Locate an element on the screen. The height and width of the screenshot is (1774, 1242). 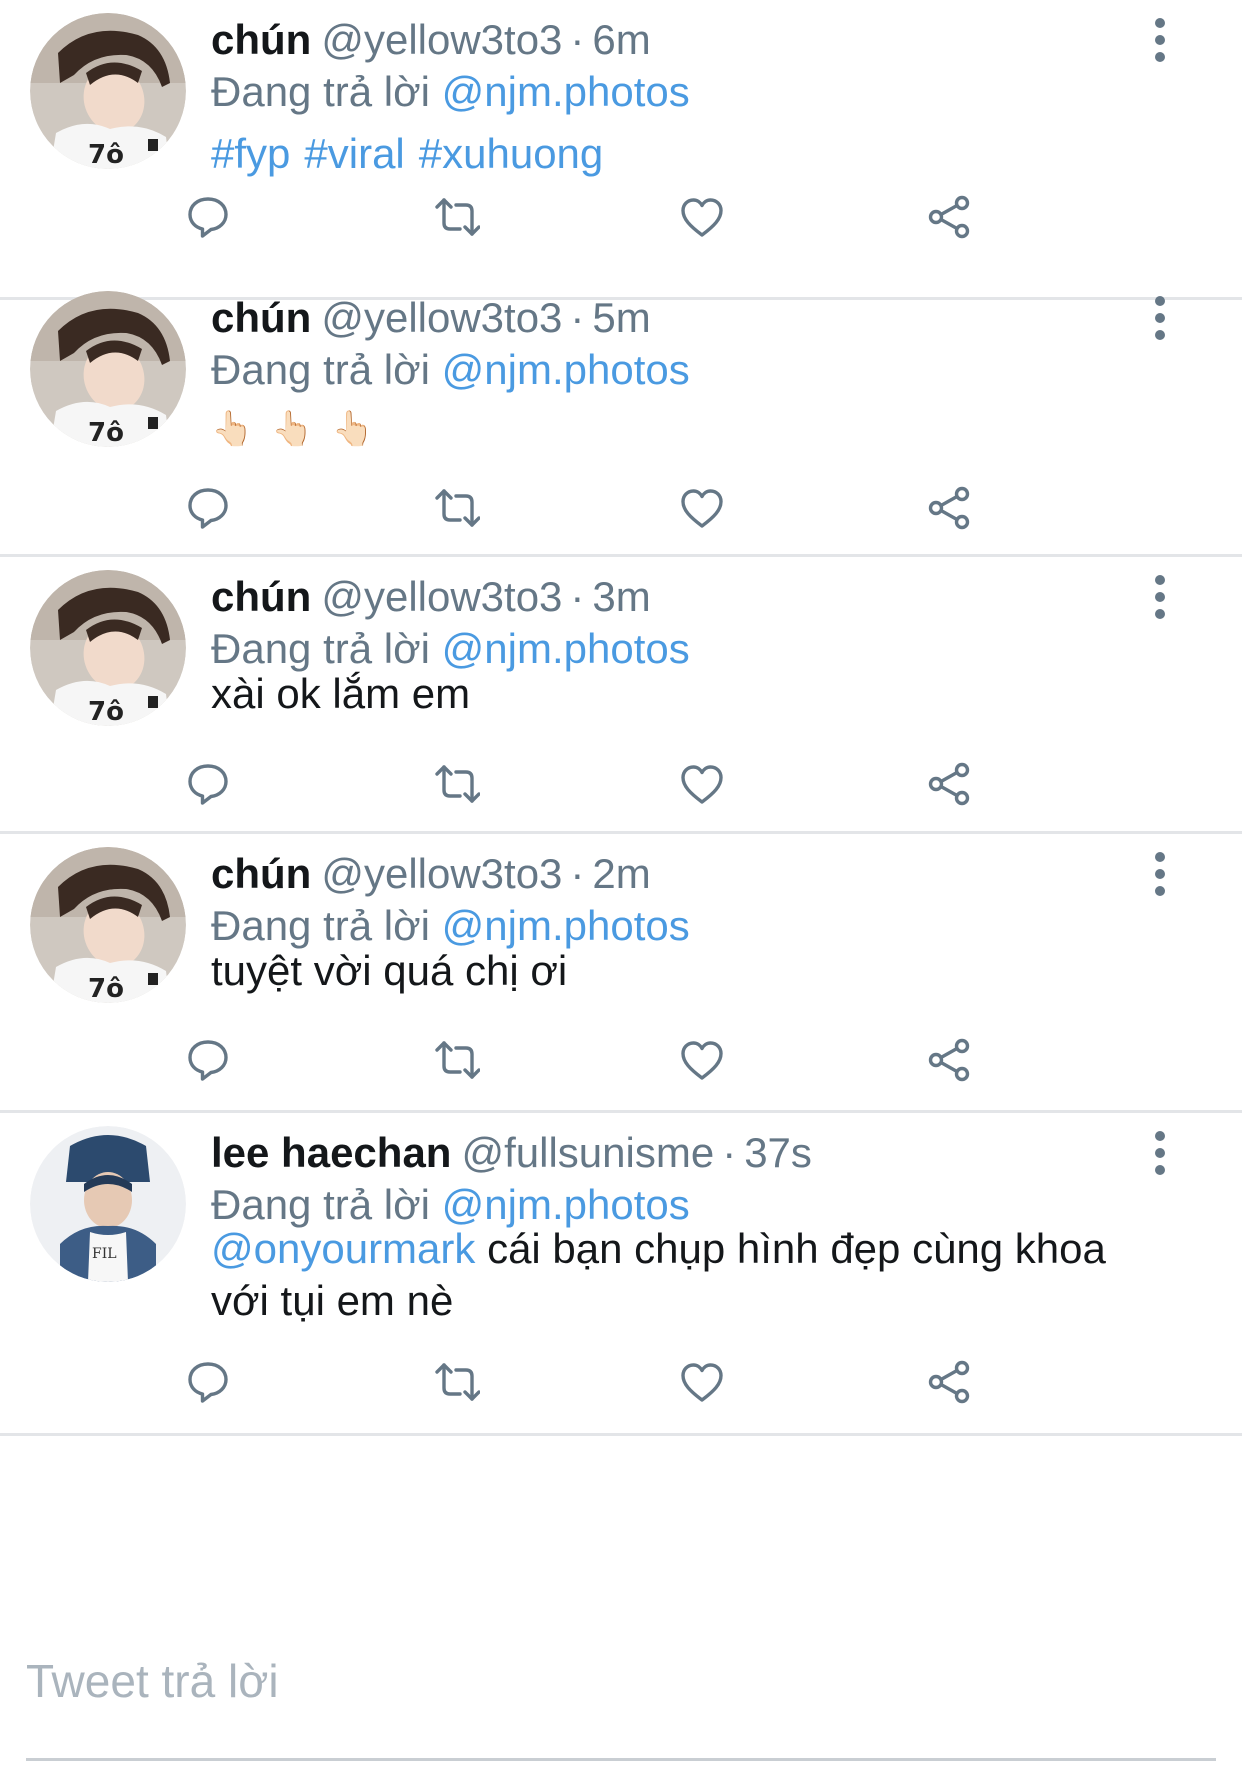
hashtag-link: #xuhuong is located at coordinates (511, 153).